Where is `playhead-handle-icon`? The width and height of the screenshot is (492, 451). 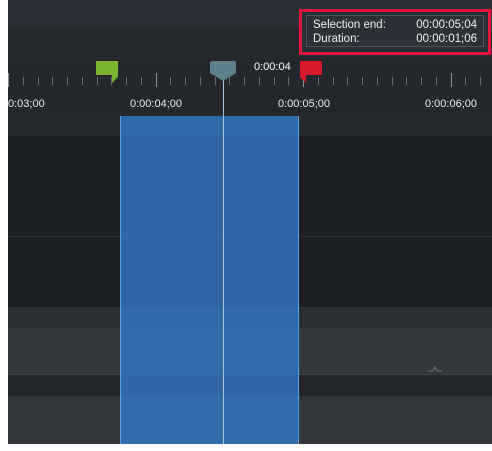
playhead-handle-icon is located at coordinates (223, 71).